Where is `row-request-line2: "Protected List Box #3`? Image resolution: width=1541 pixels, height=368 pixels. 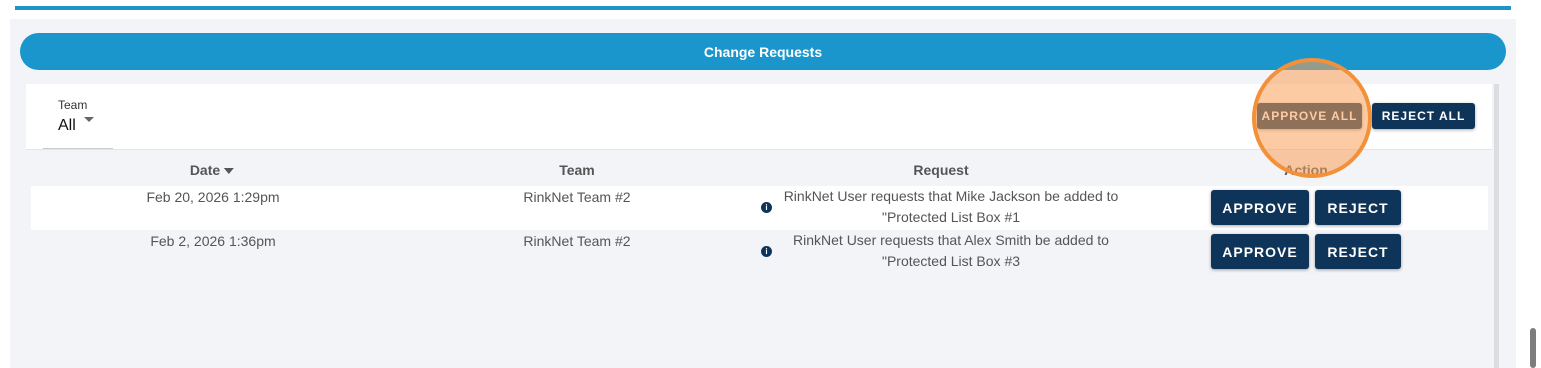 row-request-line2: "Protected List Box #3 is located at coordinates (951, 261).